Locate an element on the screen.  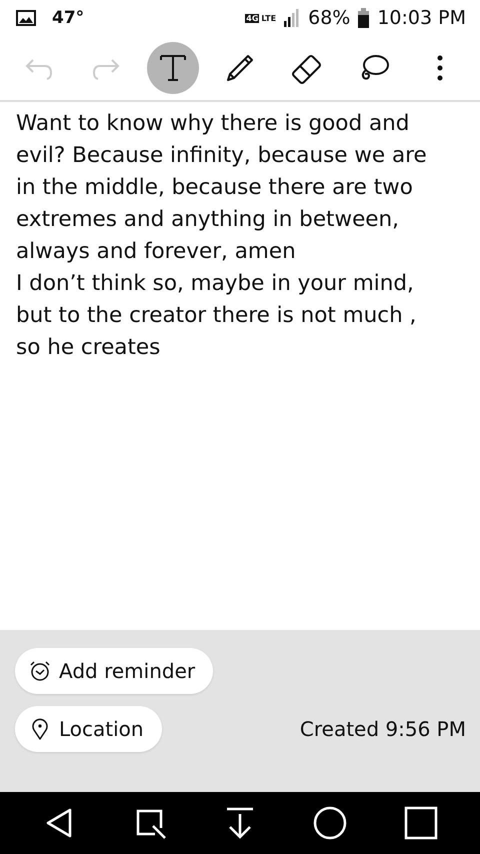
eraser-icon is located at coordinates (306, 68).